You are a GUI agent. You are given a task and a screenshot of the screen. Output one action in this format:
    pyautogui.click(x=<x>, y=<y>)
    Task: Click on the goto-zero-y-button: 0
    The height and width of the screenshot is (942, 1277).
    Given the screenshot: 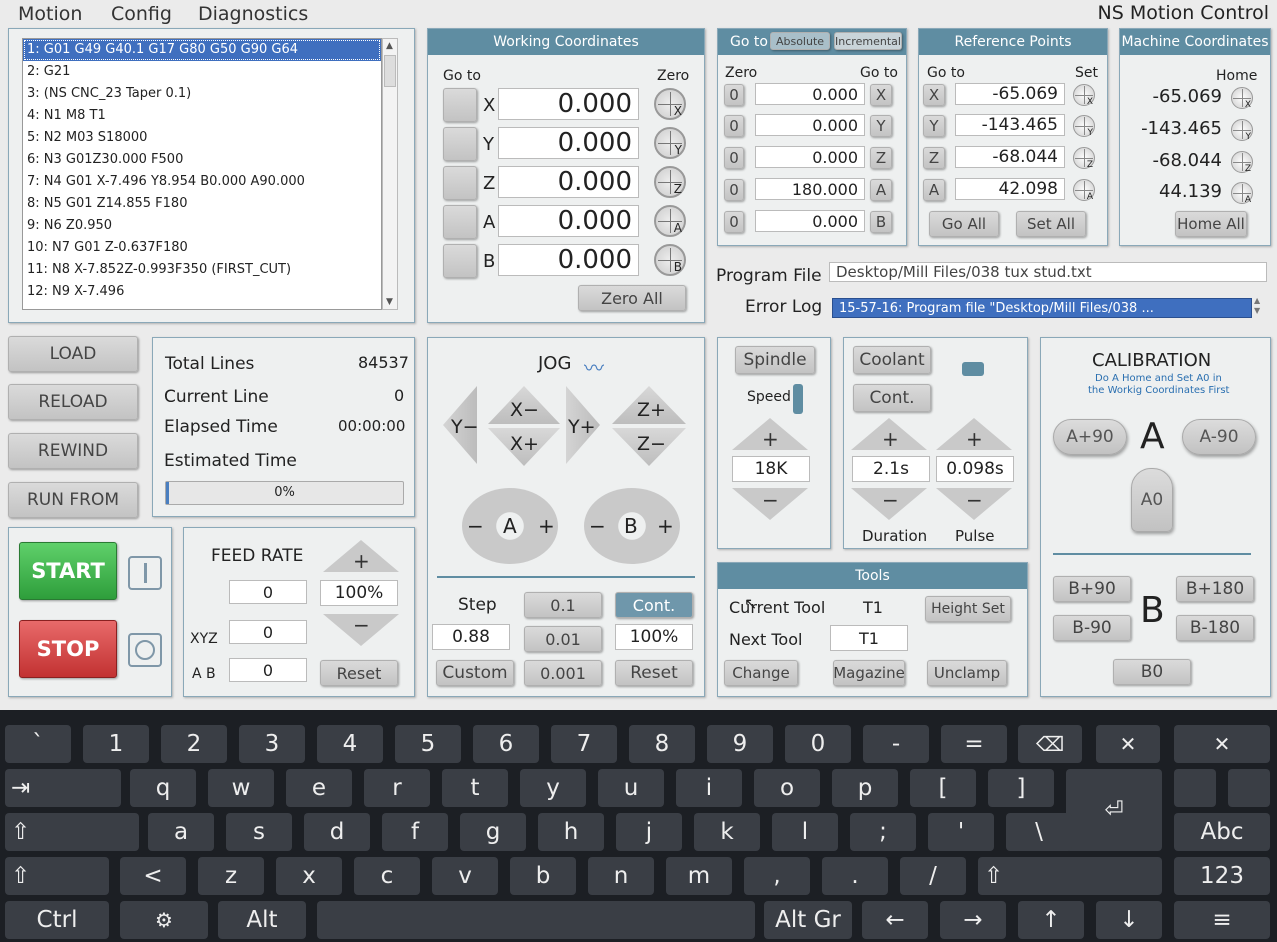 What is the action you would take?
    pyautogui.click(x=734, y=126)
    